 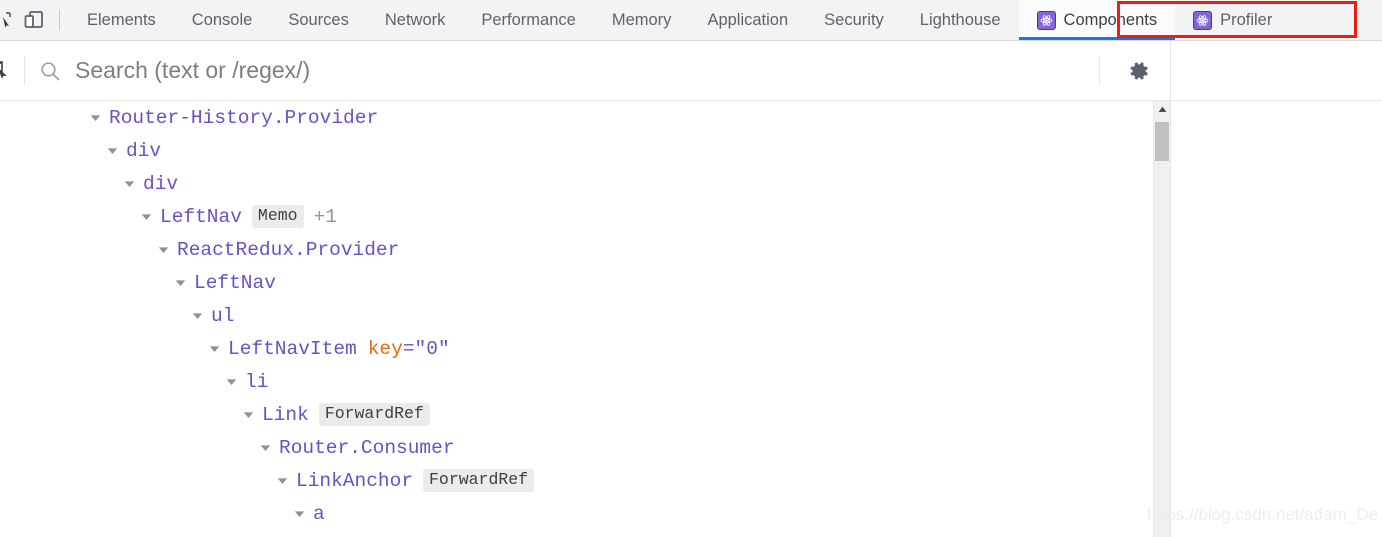 I want to click on tab-label: Components, so click(x=1110, y=19).